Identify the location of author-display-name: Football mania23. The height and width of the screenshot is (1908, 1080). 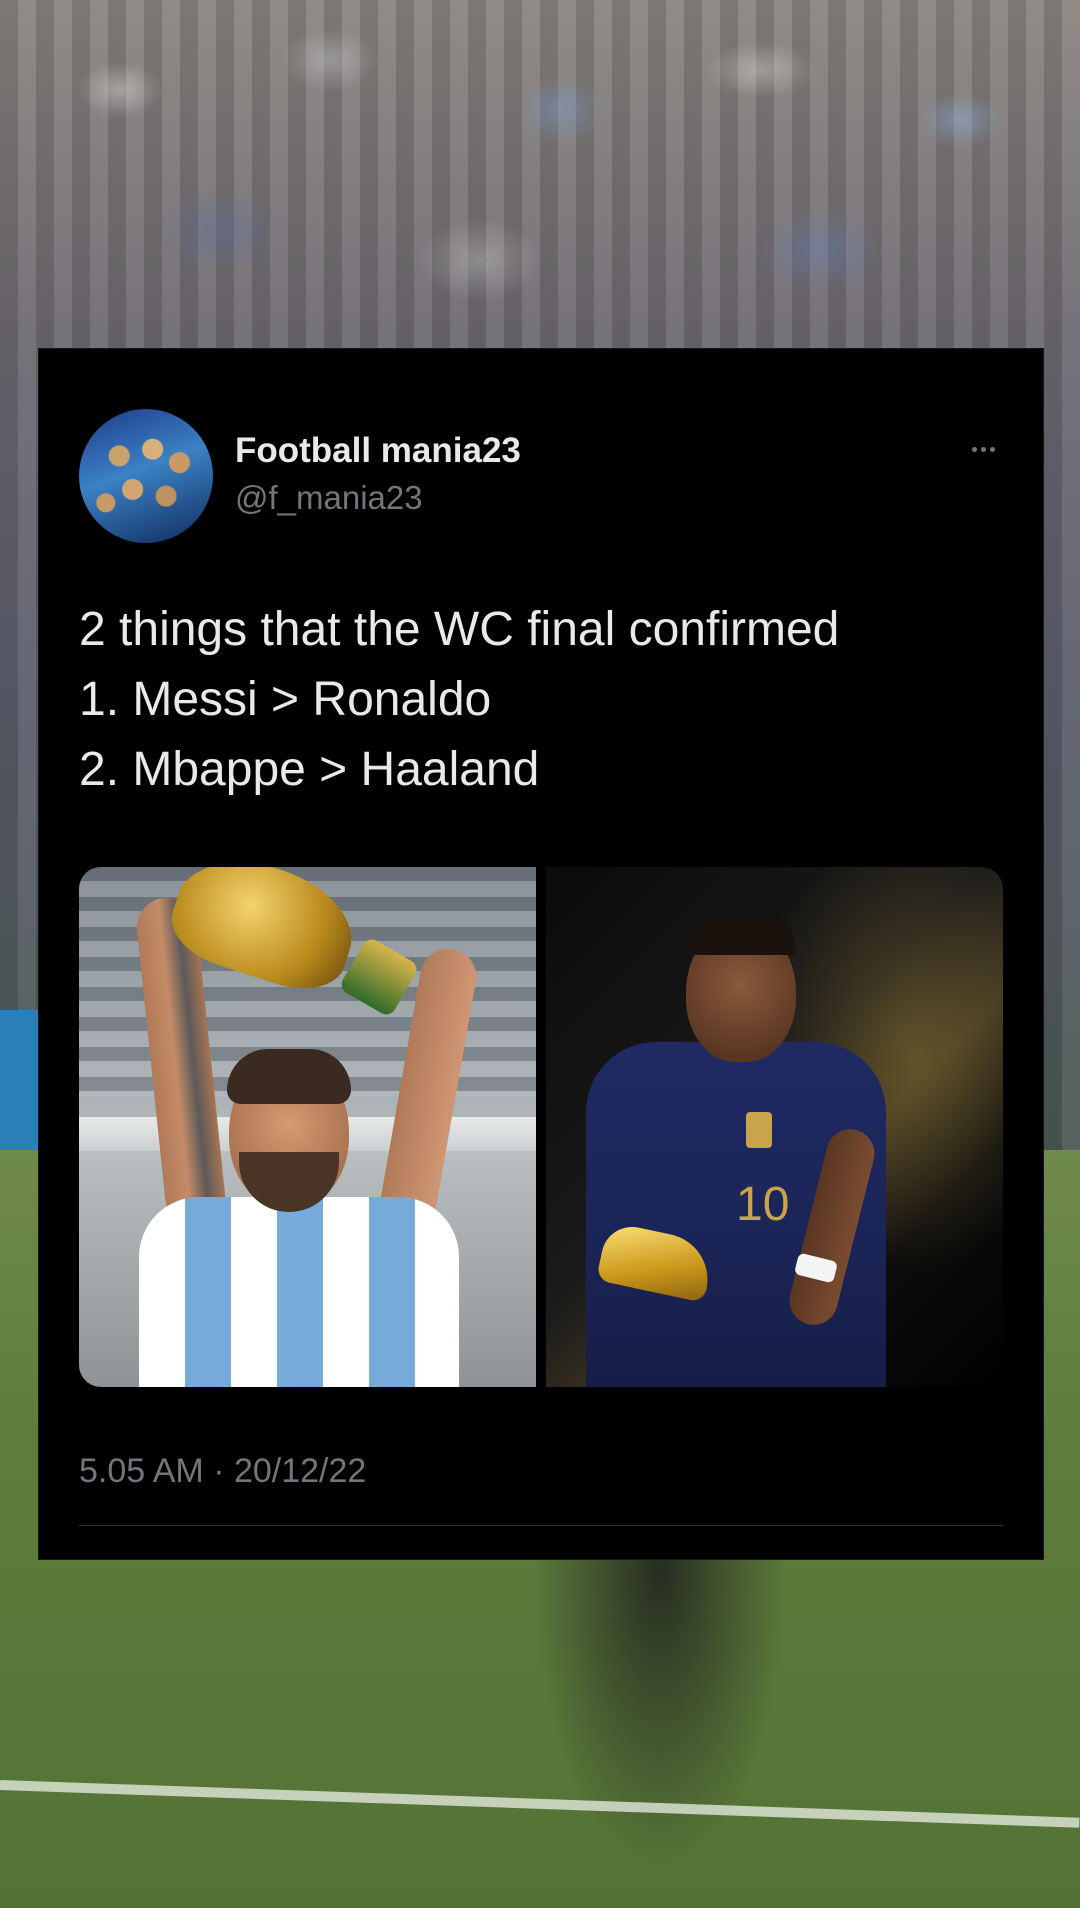
(378, 451).